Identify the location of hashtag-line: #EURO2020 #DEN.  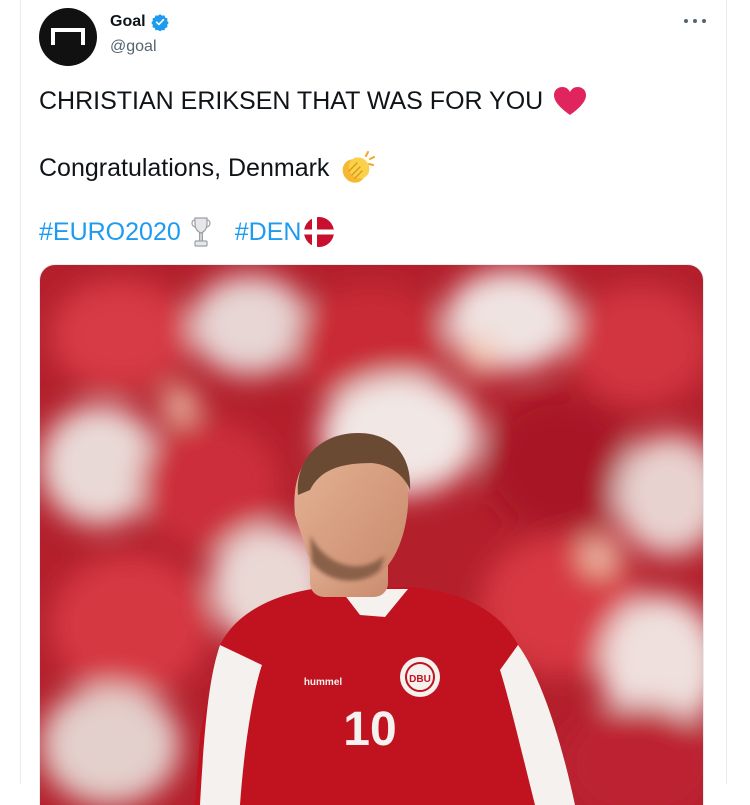
(187, 232).